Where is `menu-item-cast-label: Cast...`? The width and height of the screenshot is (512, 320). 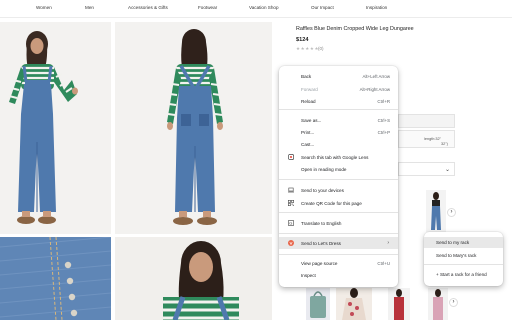
menu-item-cast-label: Cast... is located at coordinates (308, 144).